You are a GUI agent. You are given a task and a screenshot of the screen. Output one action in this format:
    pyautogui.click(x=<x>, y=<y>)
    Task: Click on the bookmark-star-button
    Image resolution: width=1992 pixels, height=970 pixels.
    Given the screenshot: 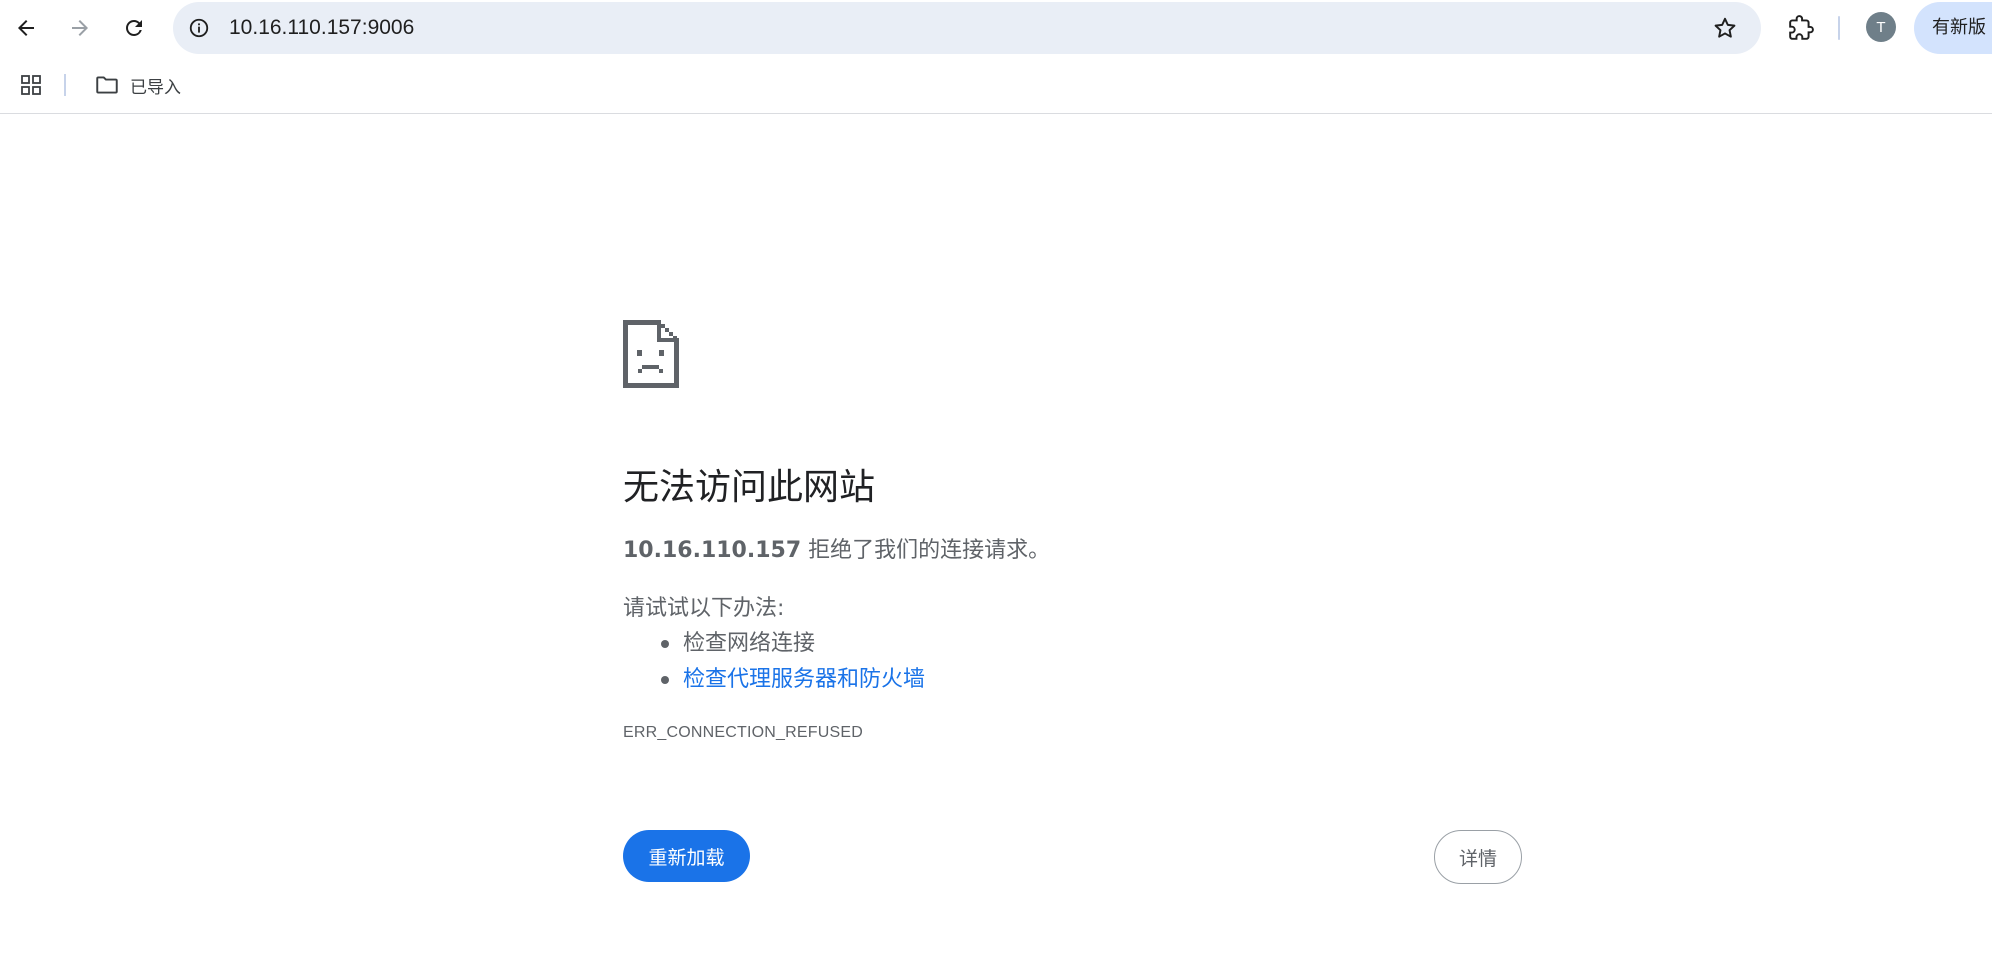 What is the action you would take?
    pyautogui.click(x=1725, y=28)
    